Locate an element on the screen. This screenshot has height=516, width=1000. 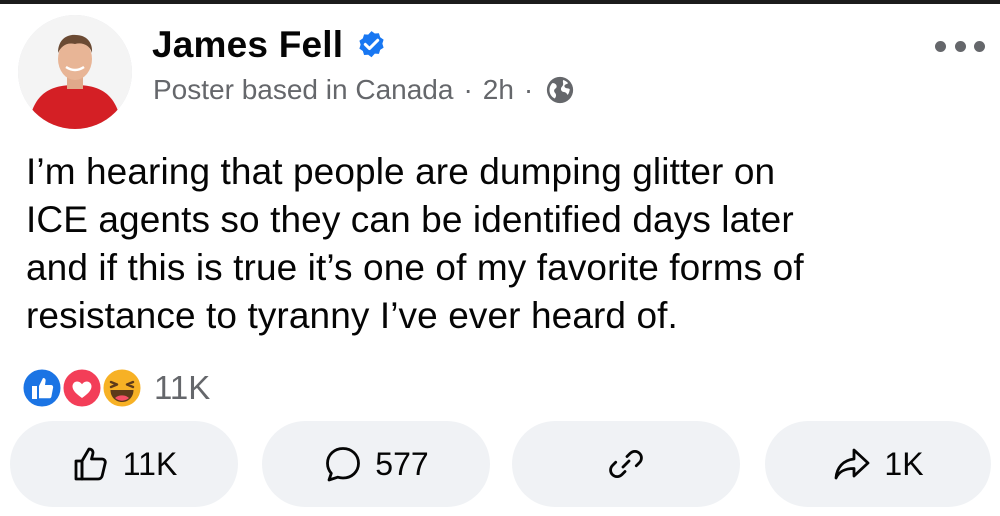
author-row: James Fell is located at coordinates (270, 45).